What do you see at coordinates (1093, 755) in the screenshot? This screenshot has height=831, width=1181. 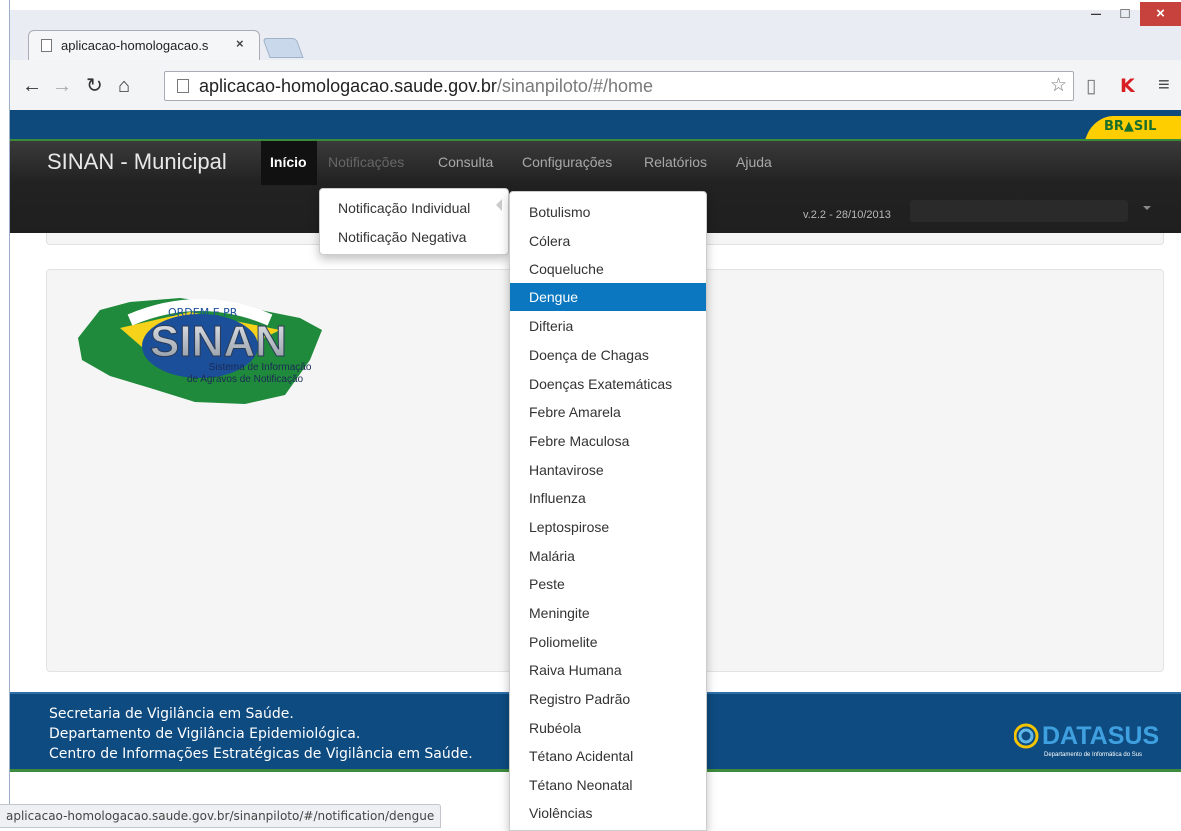 I see `datasus-sub: Departamento de Informática do Sus` at bounding box center [1093, 755].